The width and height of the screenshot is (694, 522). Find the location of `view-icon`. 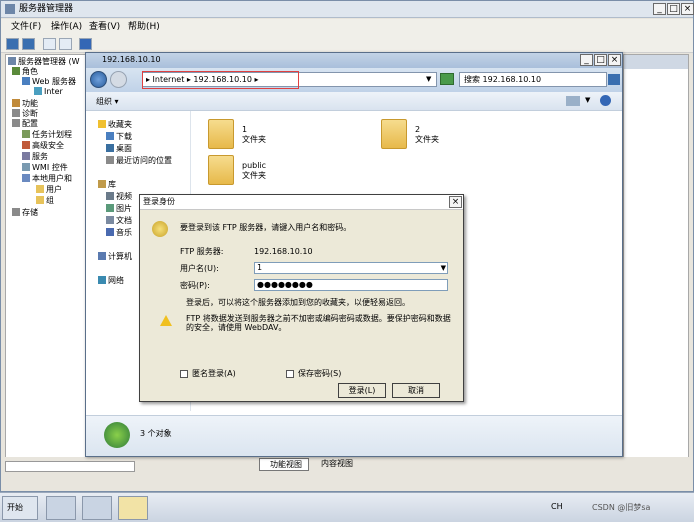

view-icon is located at coordinates (573, 101).